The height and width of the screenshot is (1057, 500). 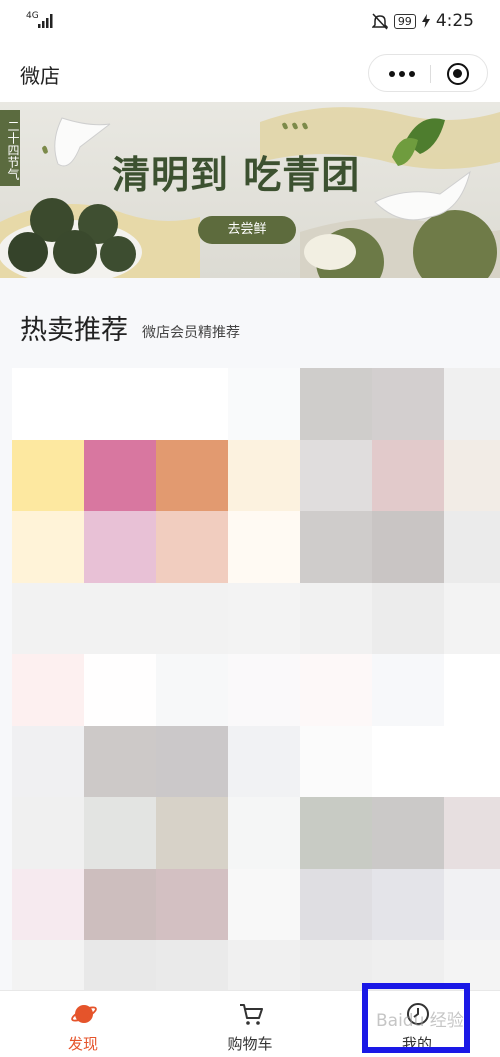 I want to click on network-type: 4G, so click(x=32, y=16).